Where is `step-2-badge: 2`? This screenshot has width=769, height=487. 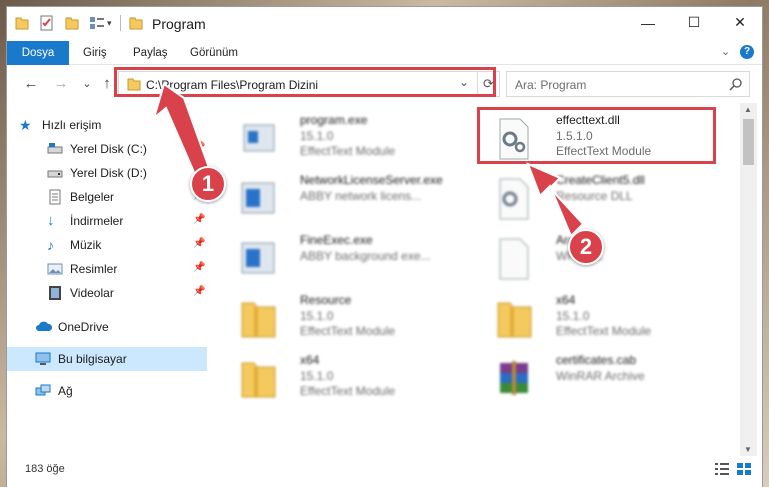 step-2-badge: 2 is located at coordinates (586, 247).